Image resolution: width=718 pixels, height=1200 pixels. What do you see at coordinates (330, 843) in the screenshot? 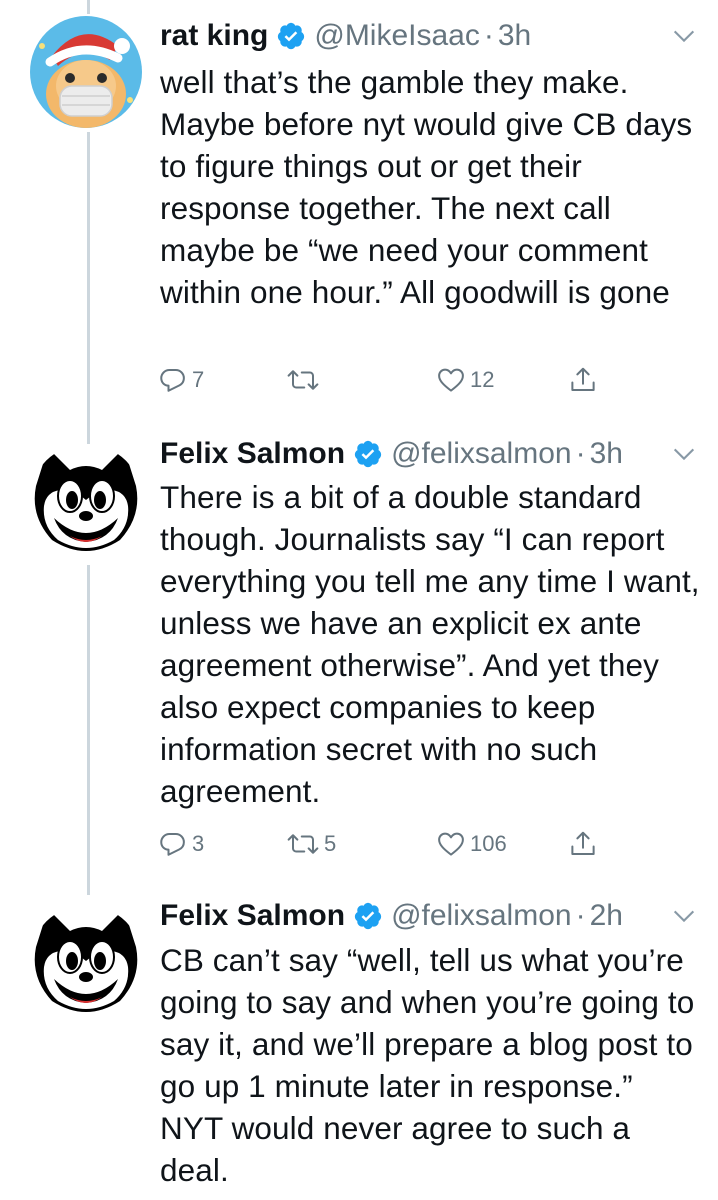
I see `retweet-count: 5` at bounding box center [330, 843].